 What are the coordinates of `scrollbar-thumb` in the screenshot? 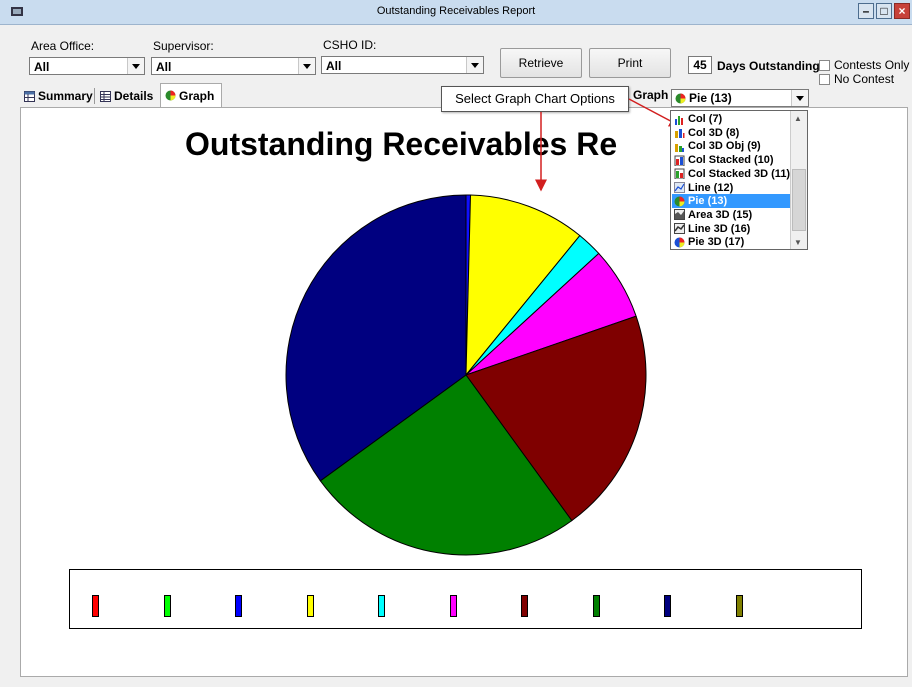 It's located at (799, 200).